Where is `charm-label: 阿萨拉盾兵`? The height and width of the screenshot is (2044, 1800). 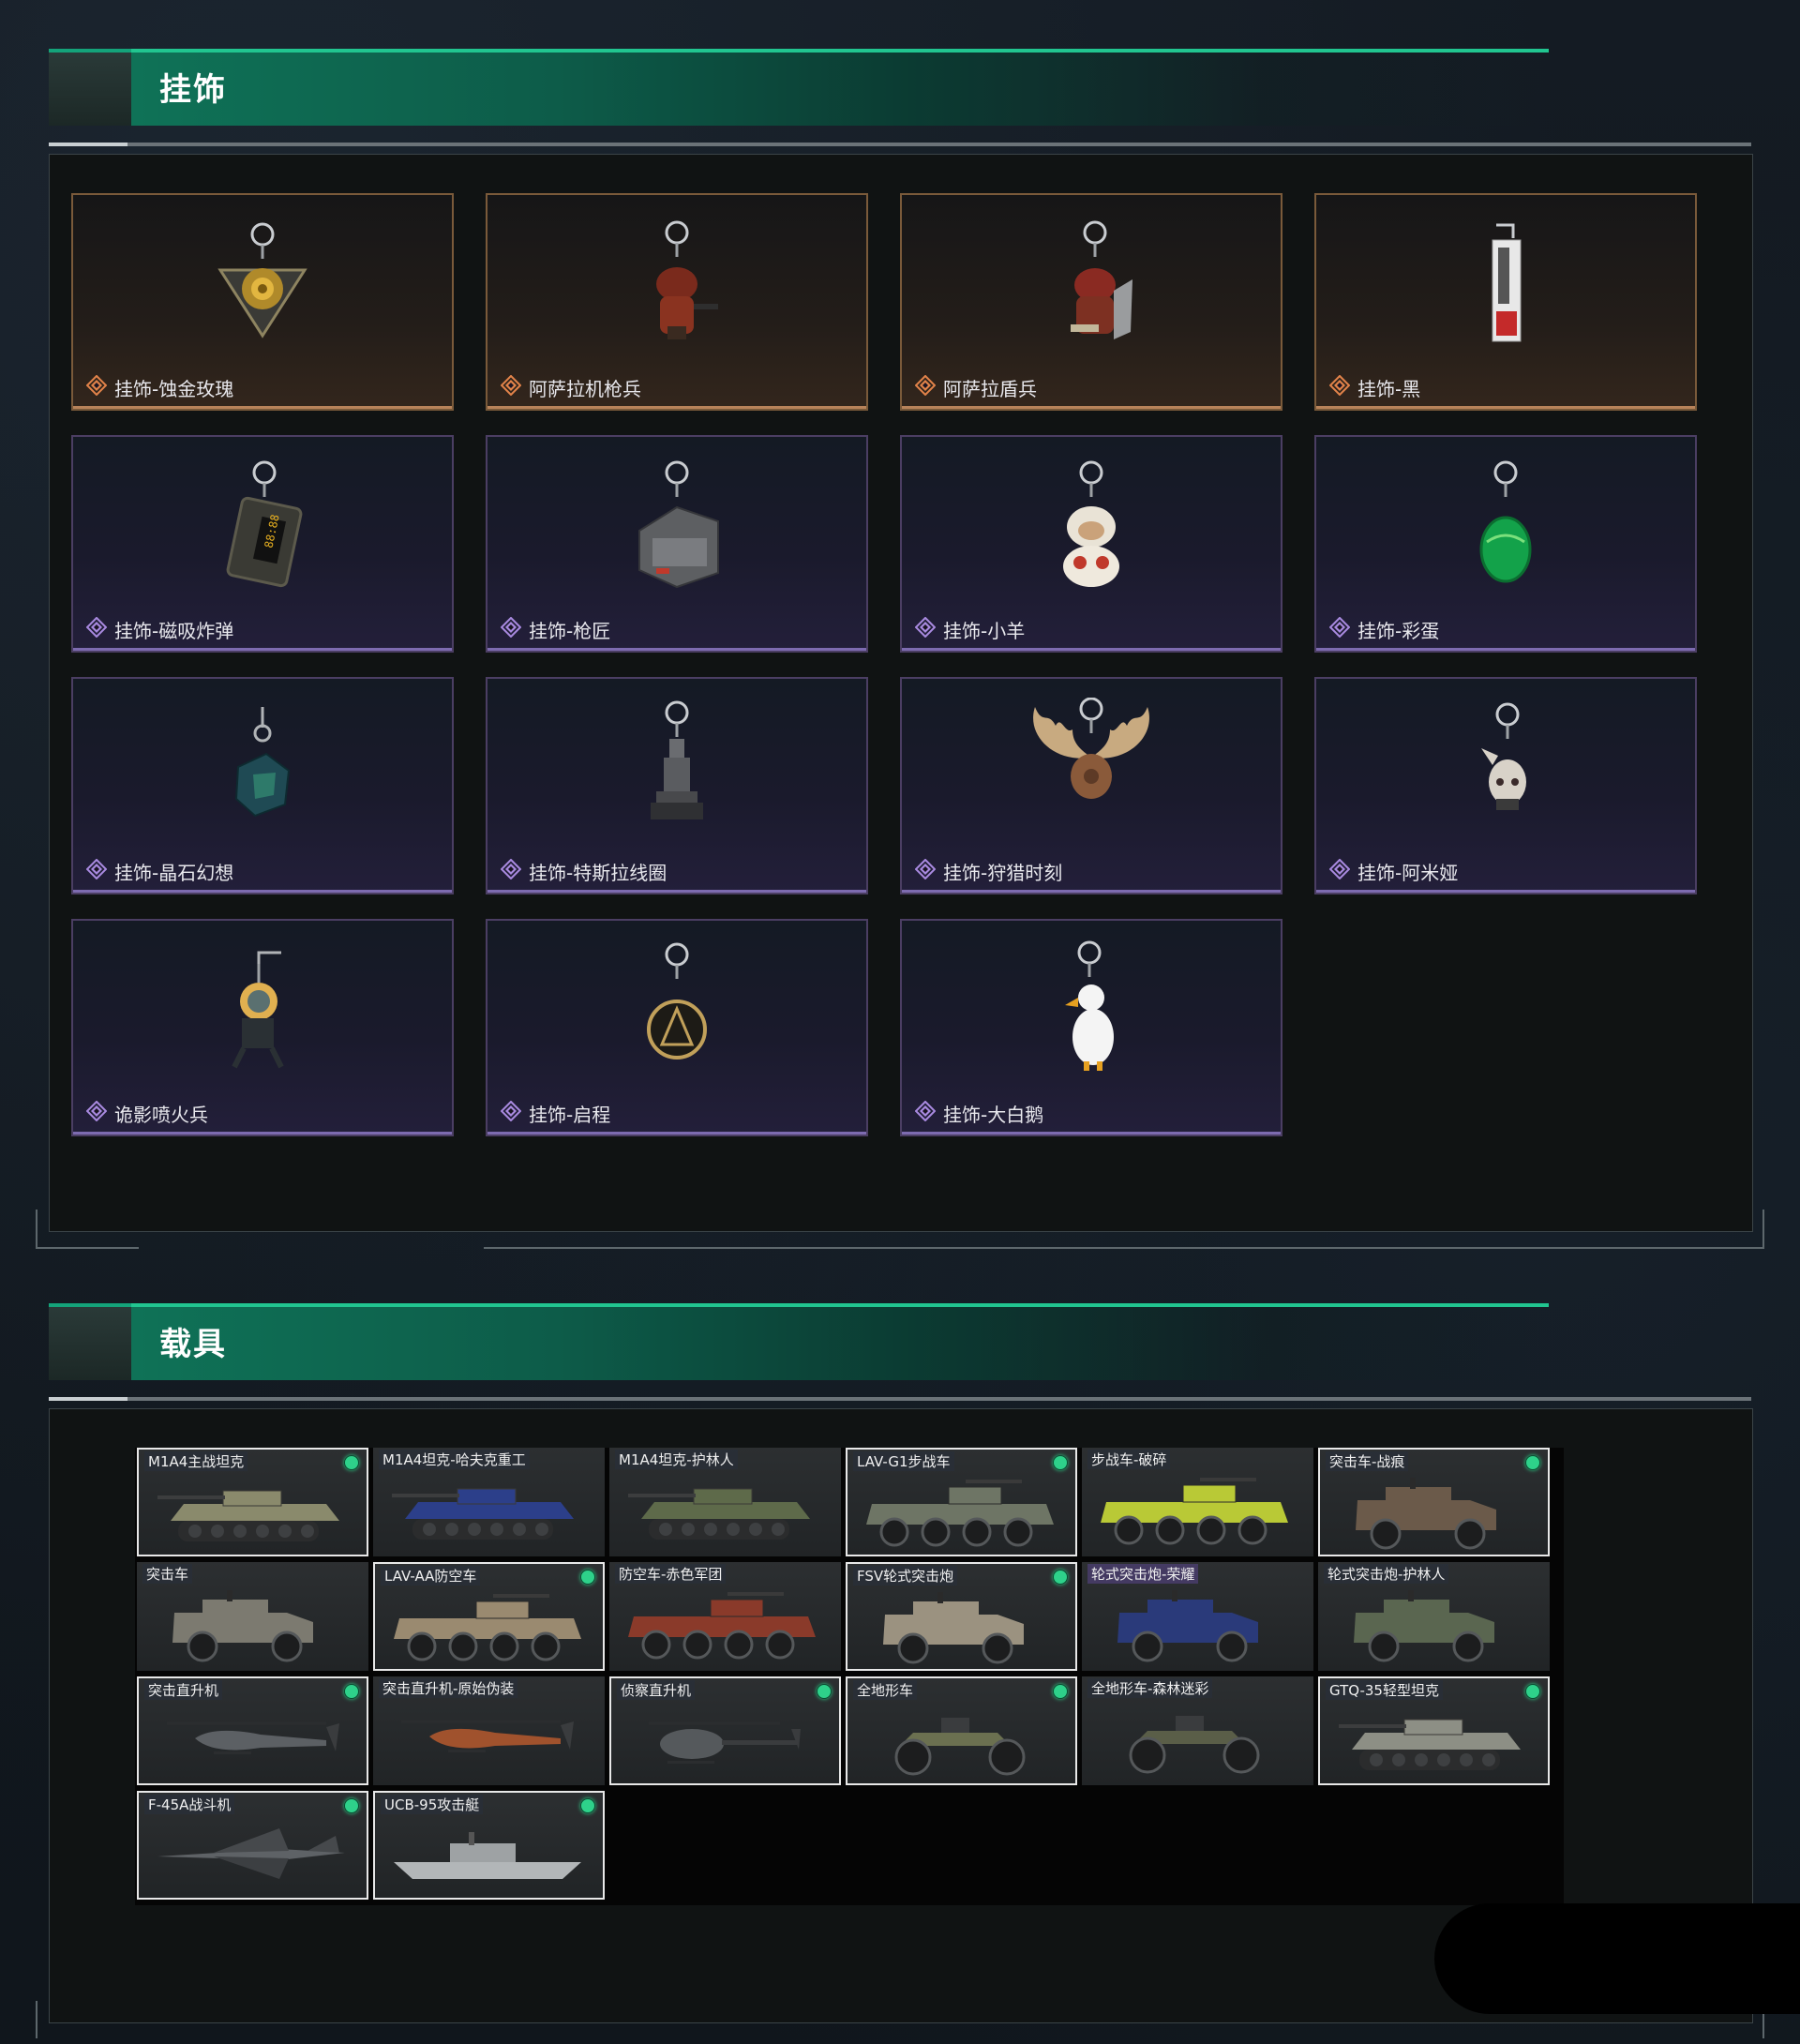 charm-label: 阿萨拉盾兵 is located at coordinates (975, 388).